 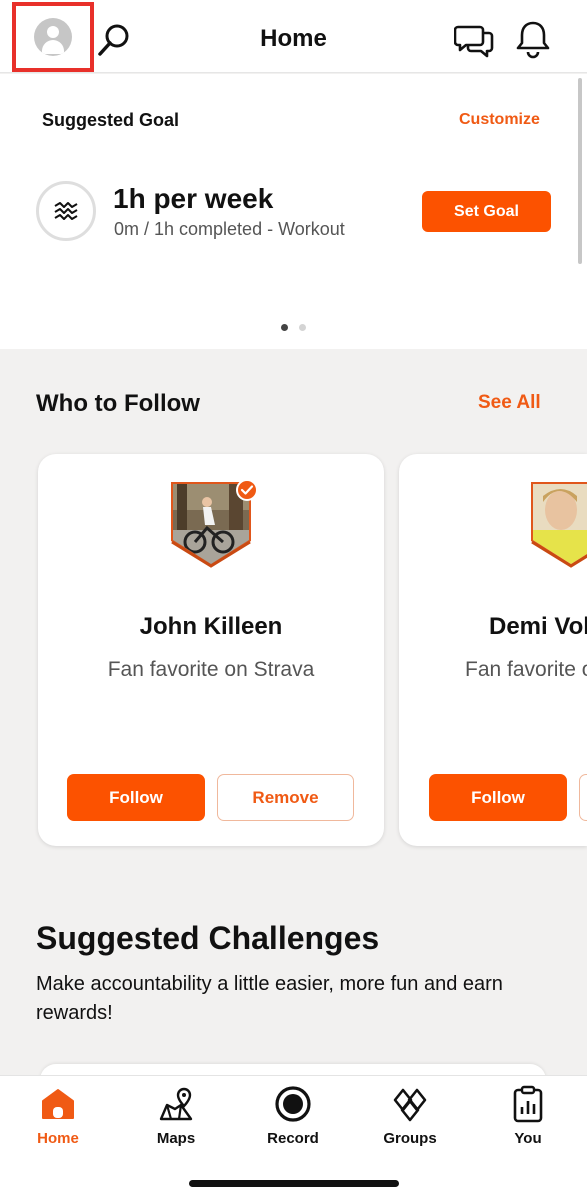 I want to click on athlete-subtitle: Fan favorite o, so click(x=526, y=669).